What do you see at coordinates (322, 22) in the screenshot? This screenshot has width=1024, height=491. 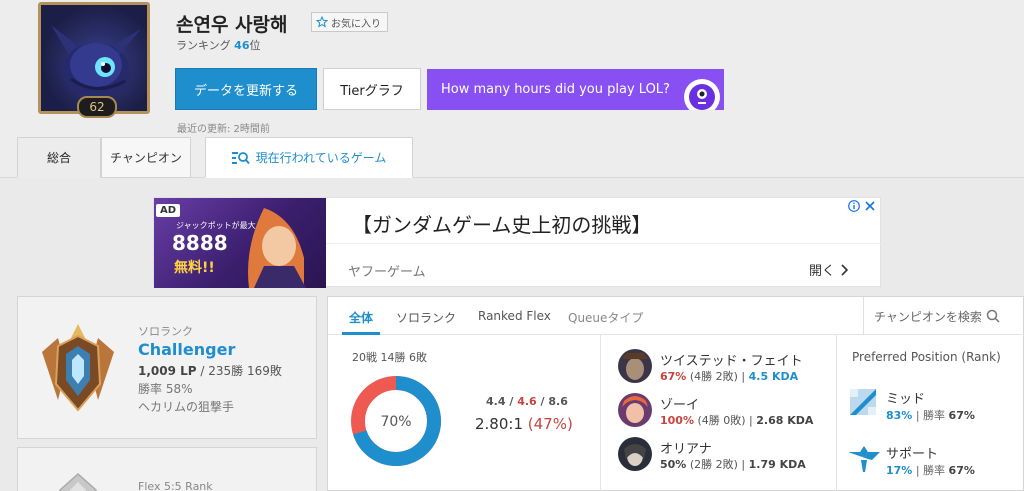 I see `star-icon` at bounding box center [322, 22].